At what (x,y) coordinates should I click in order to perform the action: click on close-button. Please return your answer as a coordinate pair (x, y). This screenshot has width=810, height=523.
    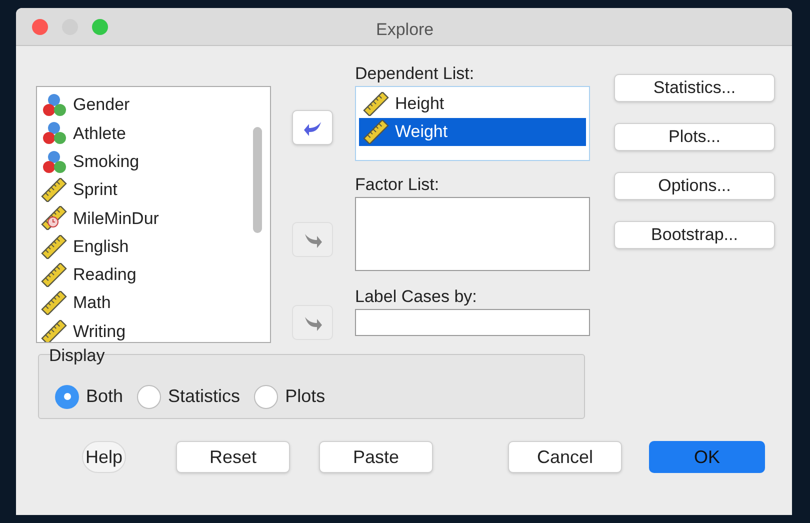
    Looking at the image, I should click on (40, 26).